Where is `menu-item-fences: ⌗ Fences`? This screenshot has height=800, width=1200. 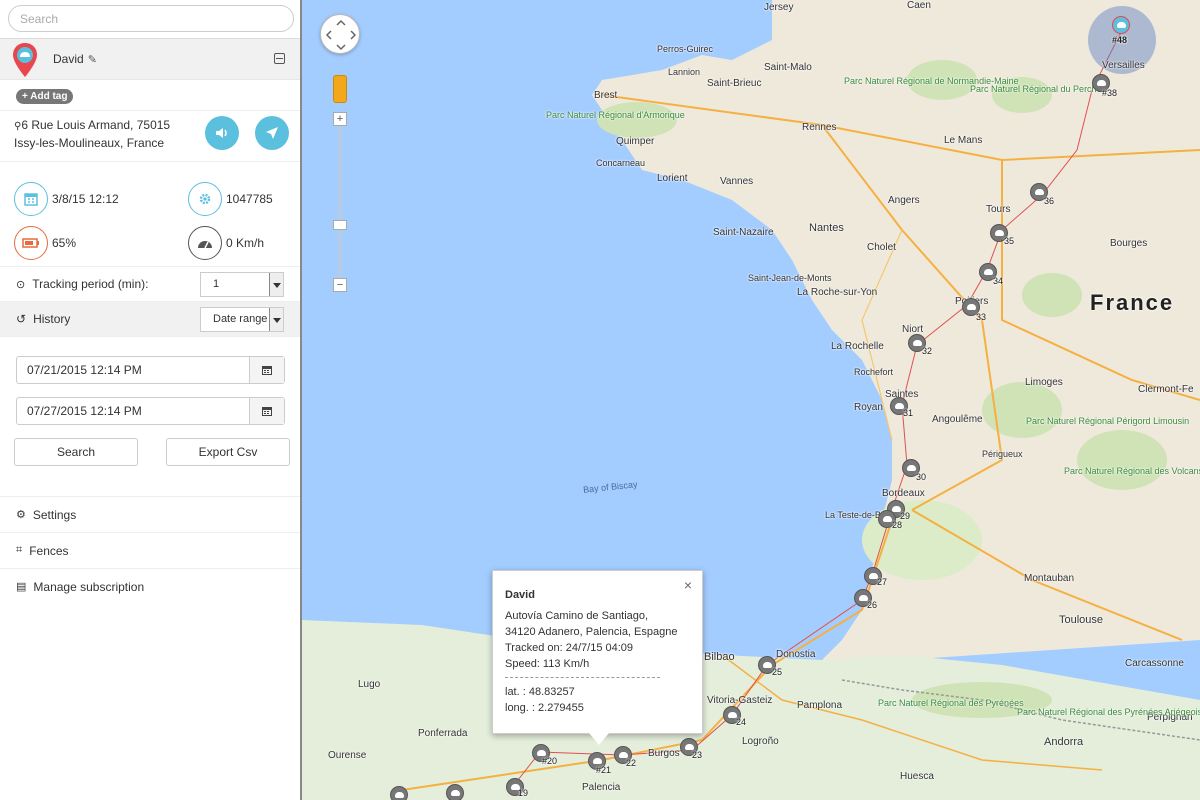
menu-item-fences: ⌗ Fences is located at coordinates (150, 550).